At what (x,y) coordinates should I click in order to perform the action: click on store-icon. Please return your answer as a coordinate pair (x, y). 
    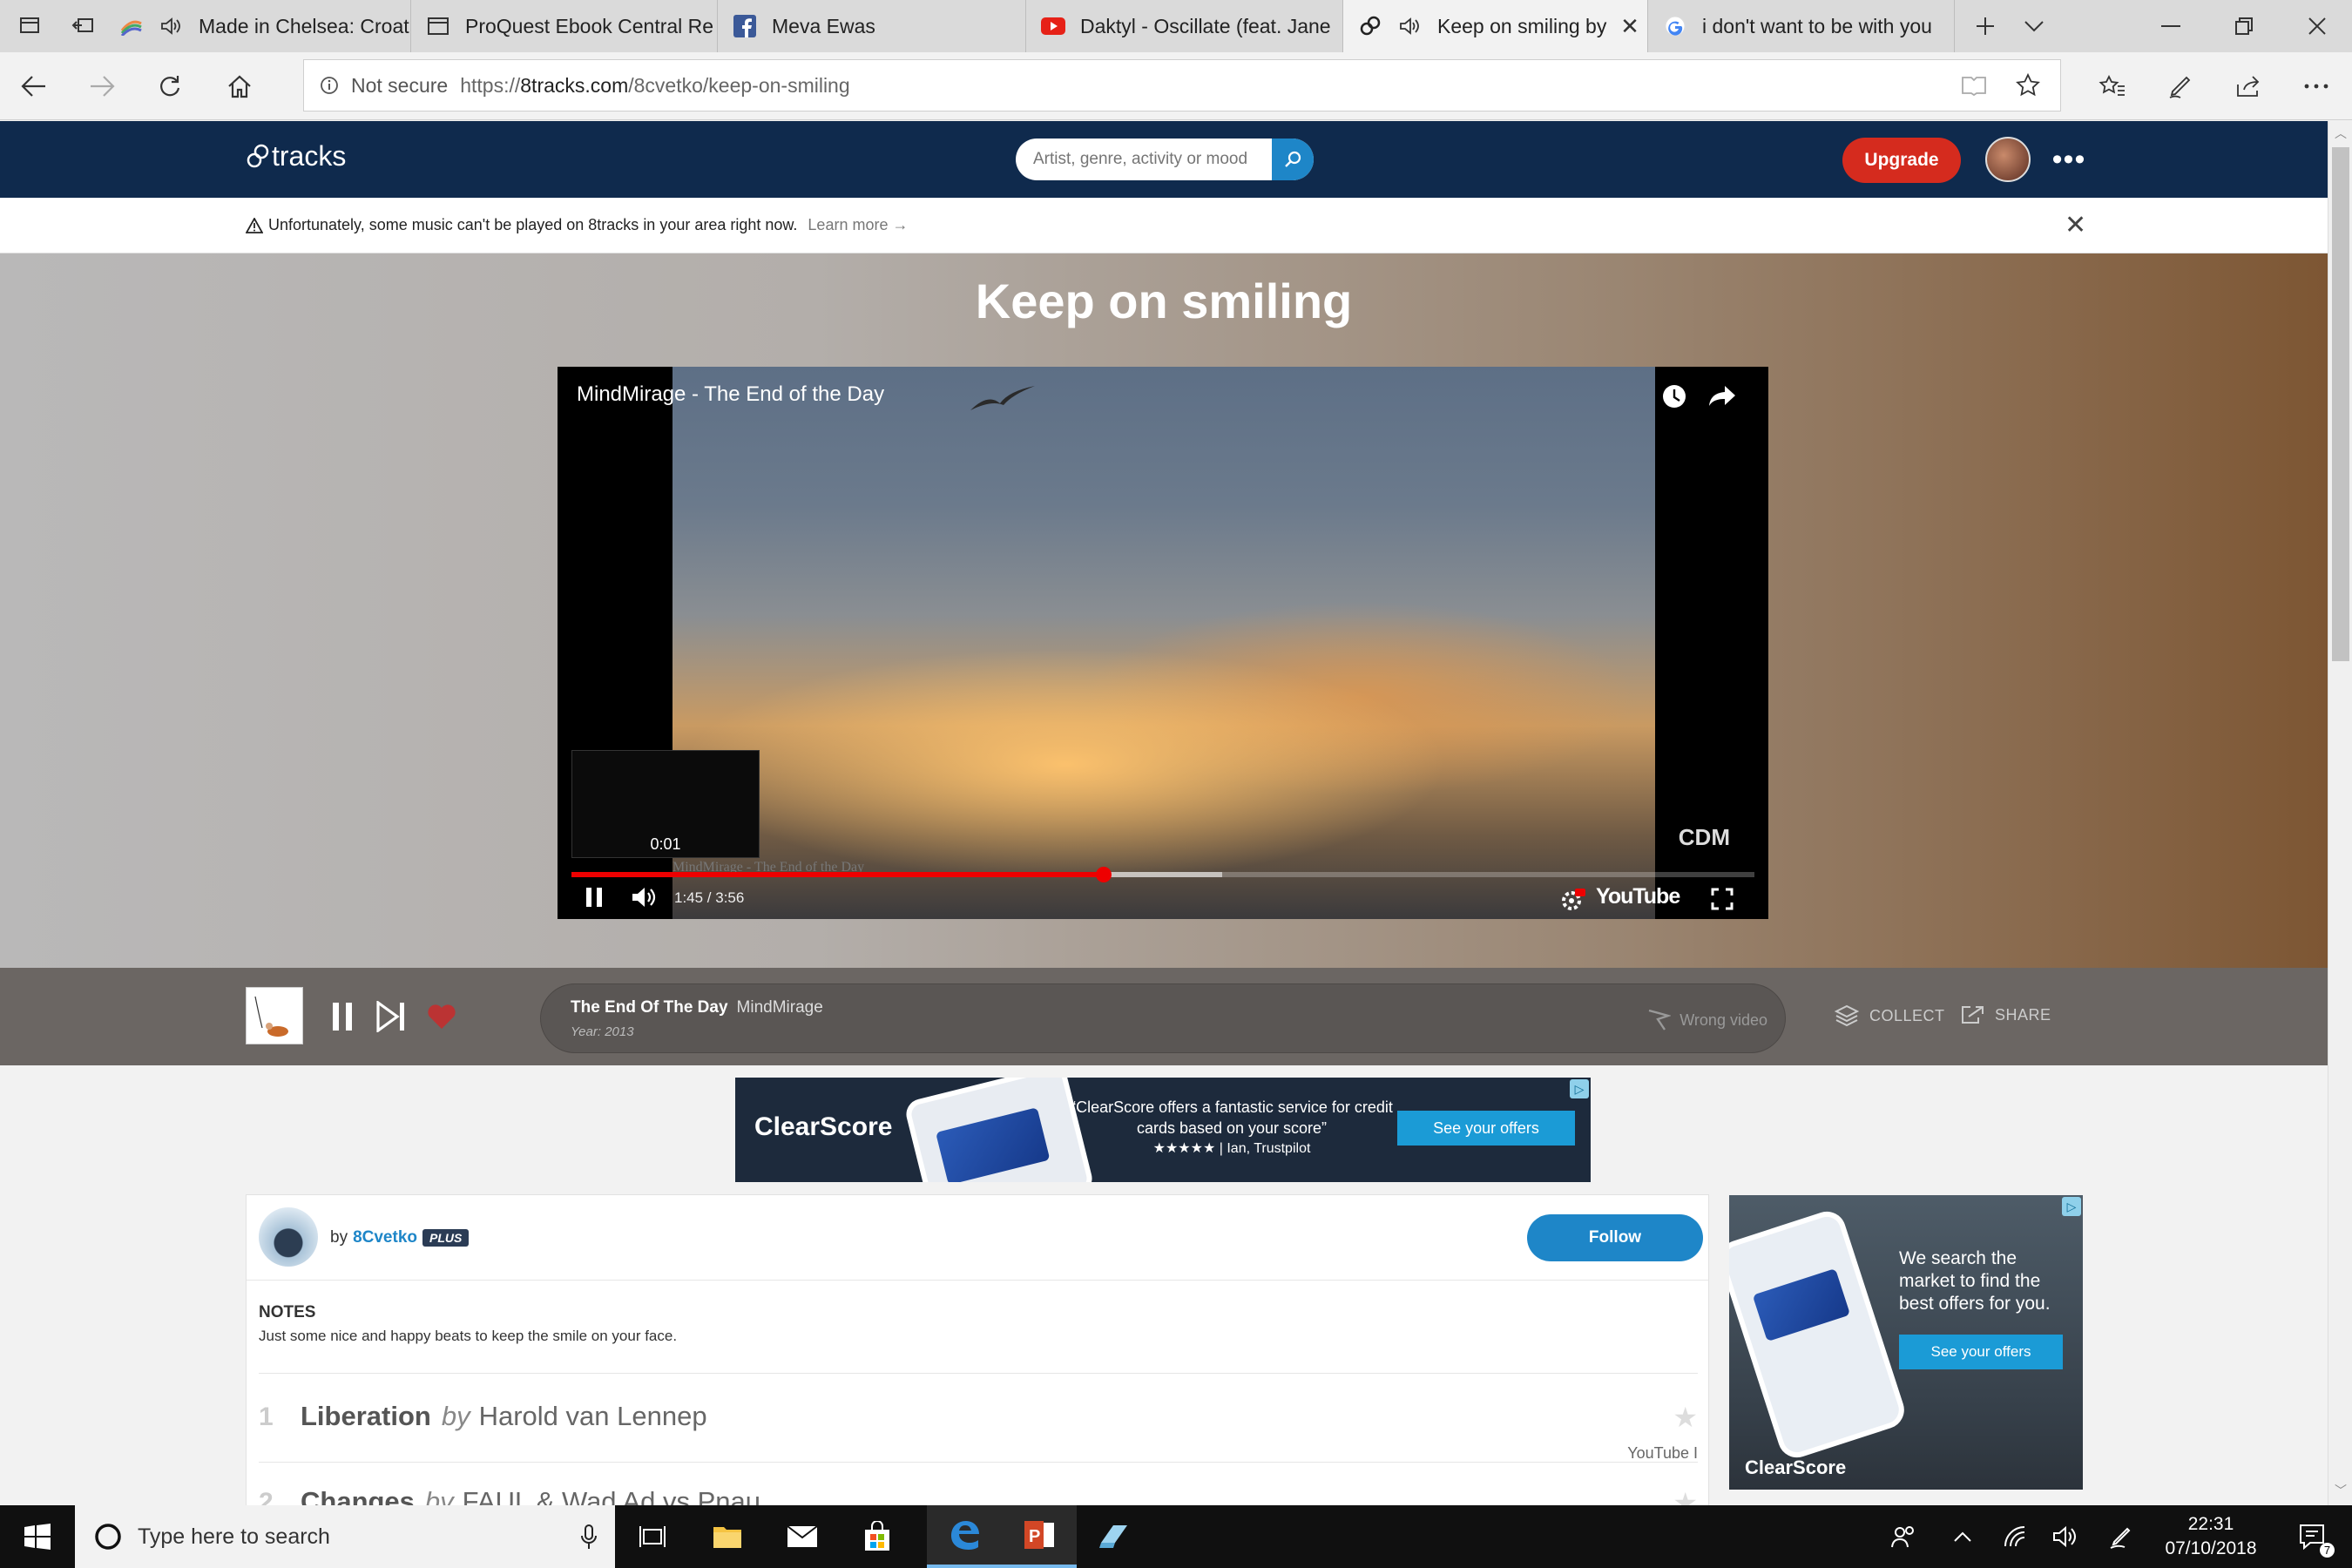
    Looking at the image, I should click on (877, 1536).